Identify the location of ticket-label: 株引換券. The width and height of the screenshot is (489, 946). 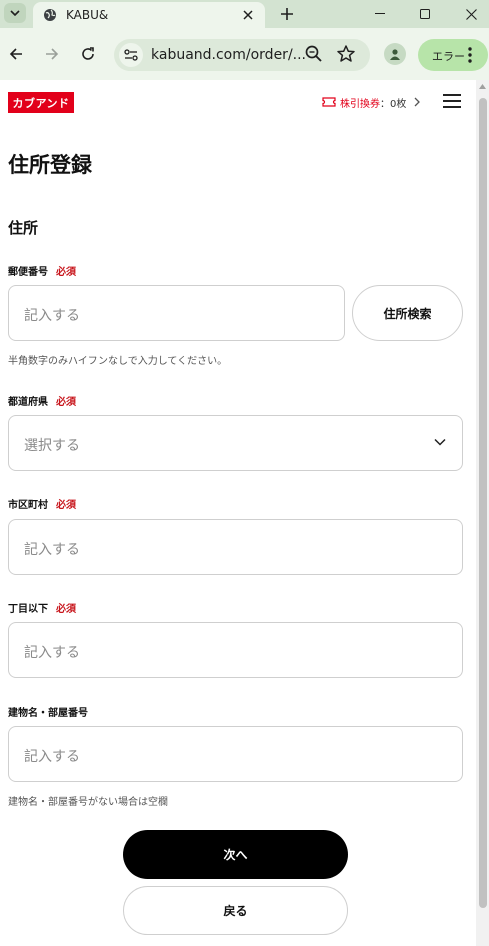
(360, 104).